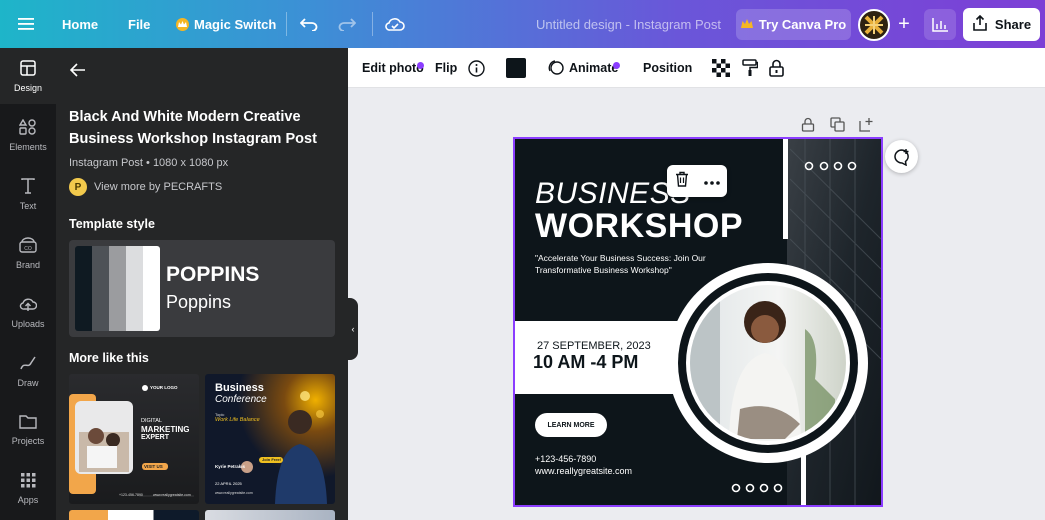 Image resolution: width=1045 pixels, height=520 pixels. I want to click on rail-item-uploads: Uploads, so click(28, 312).